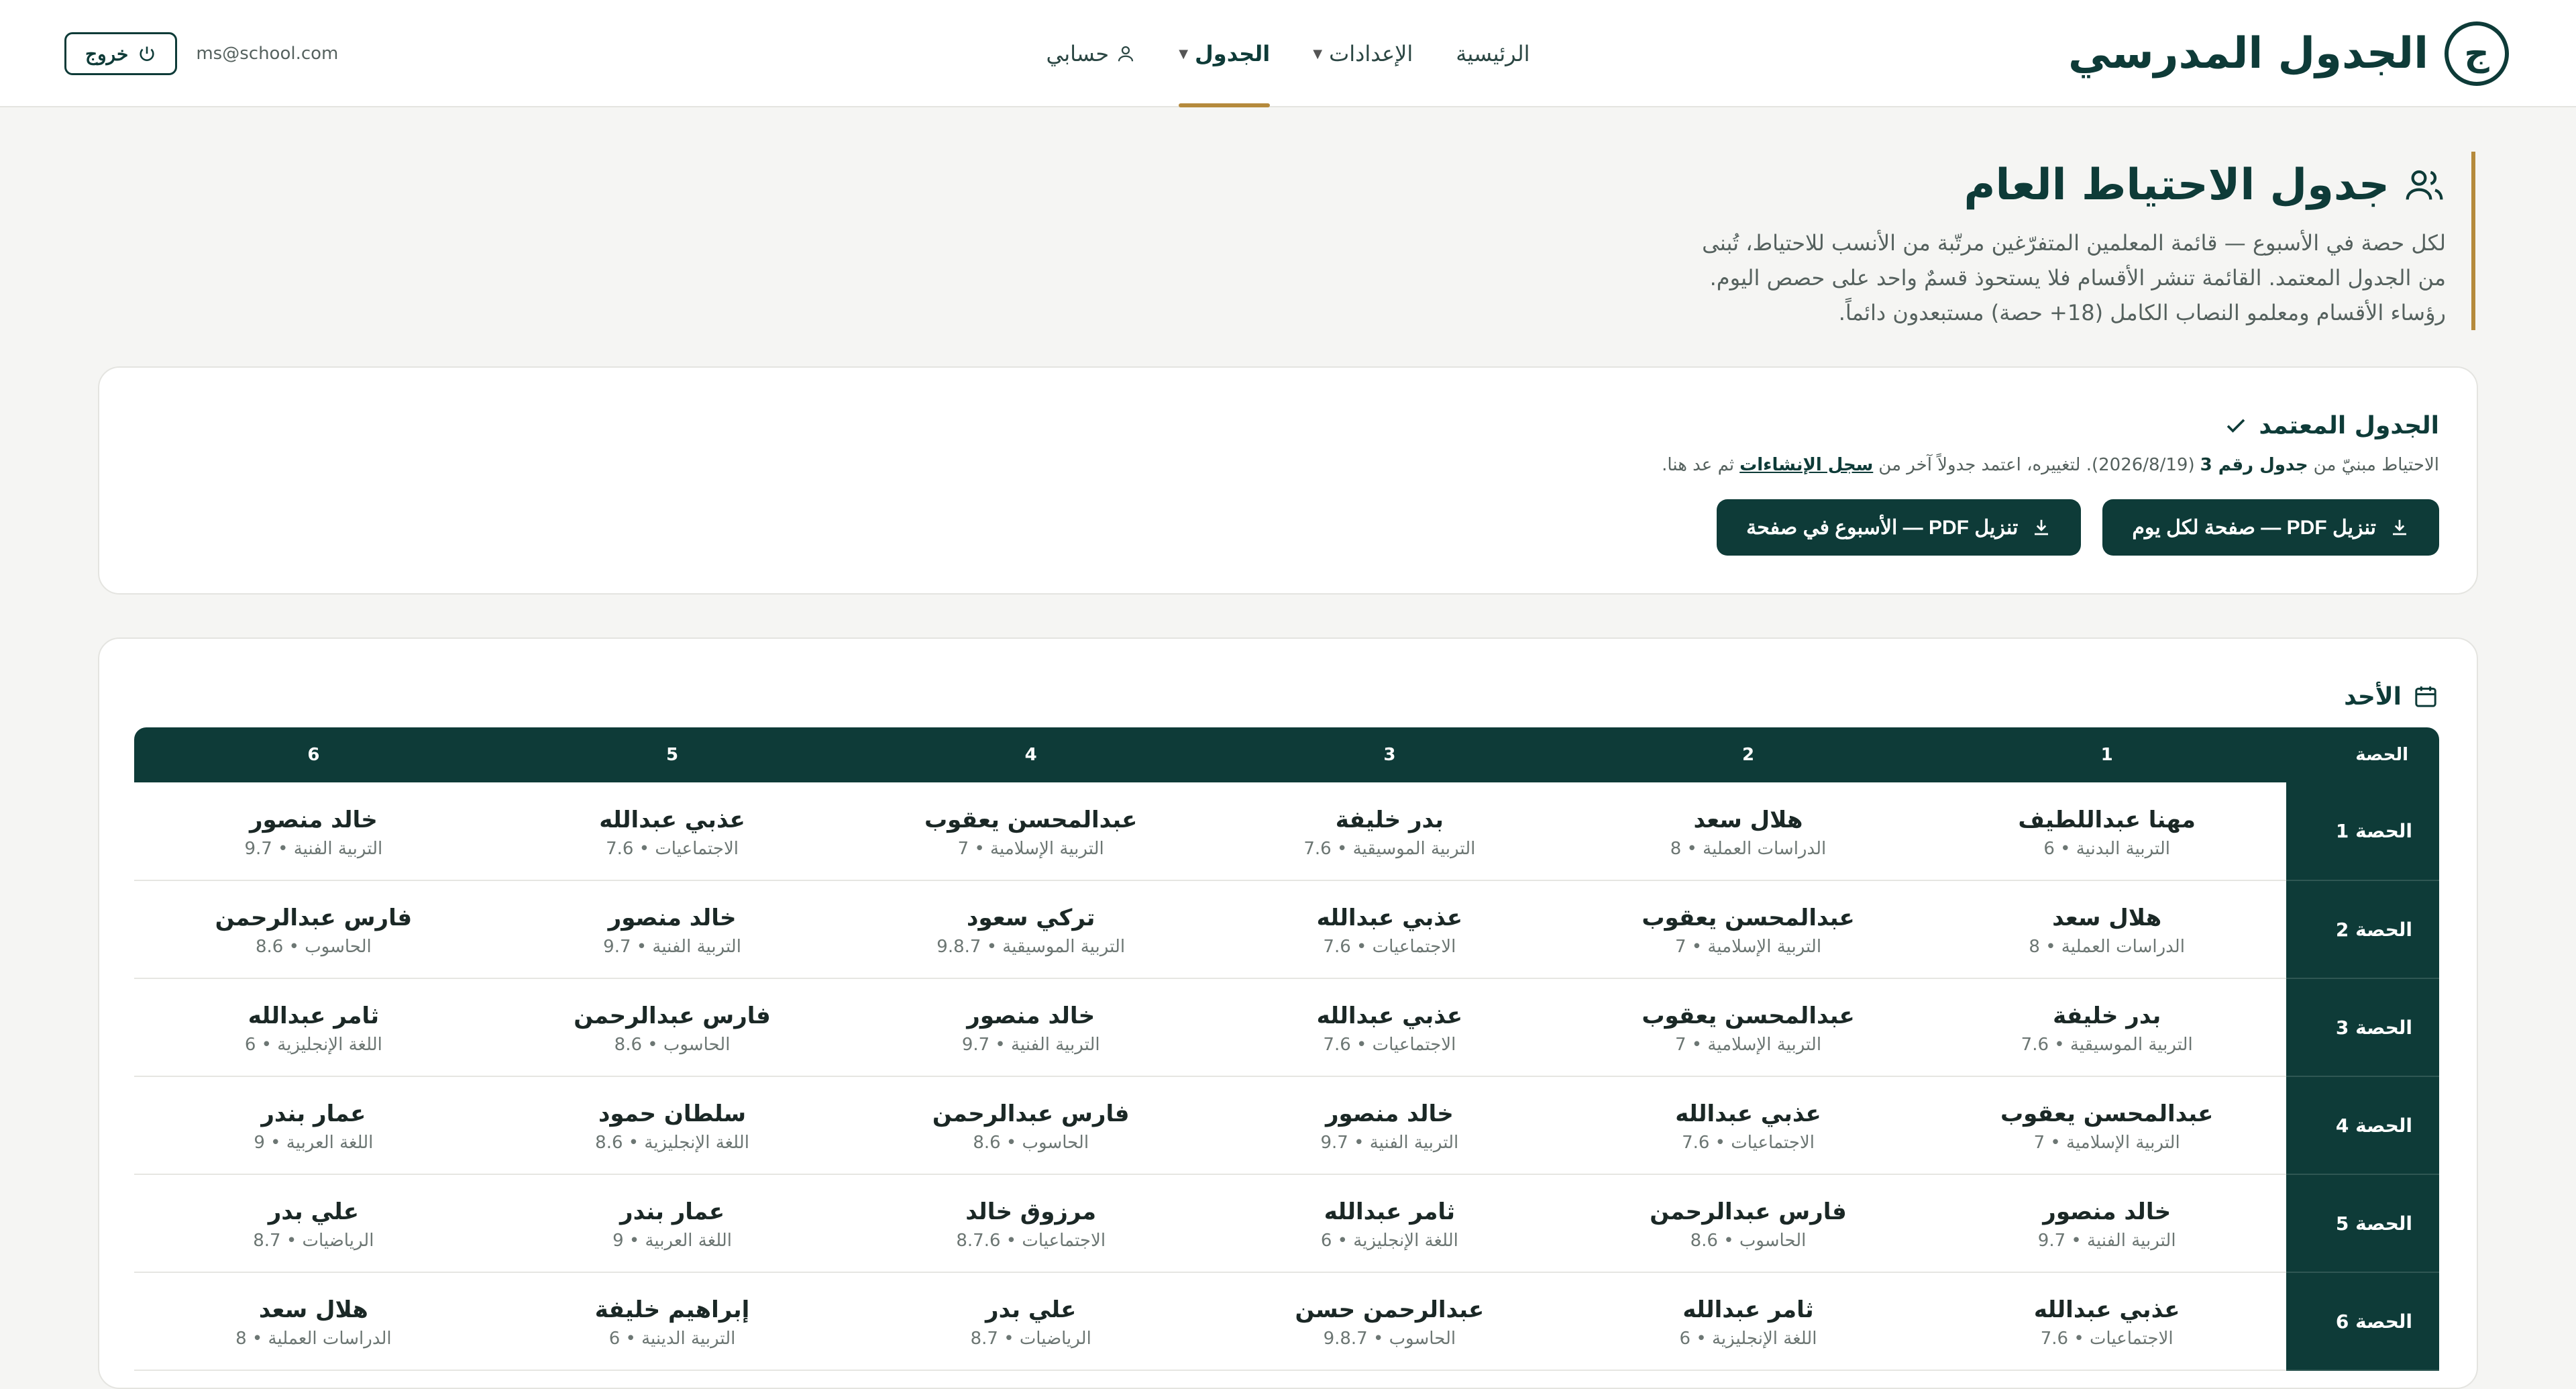 This screenshot has width=2576, height=1389. What do you see at coordinates (2477, 54) in the screenshot?
I see `brand-logo-icon: ج` at bounding box center [2477, 54].